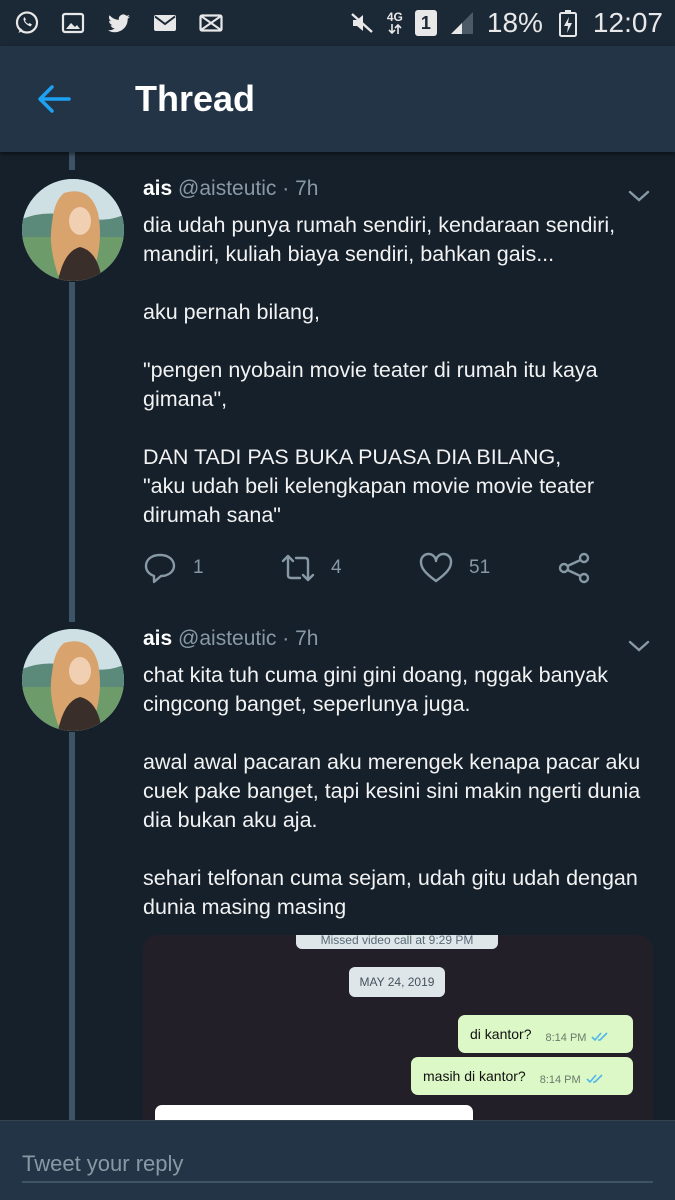  What do you see at coordinates (337, 23) in the screenshot?
I see `status-bar: 4G 1 18% 12:07` at bounding box center [337, 23].